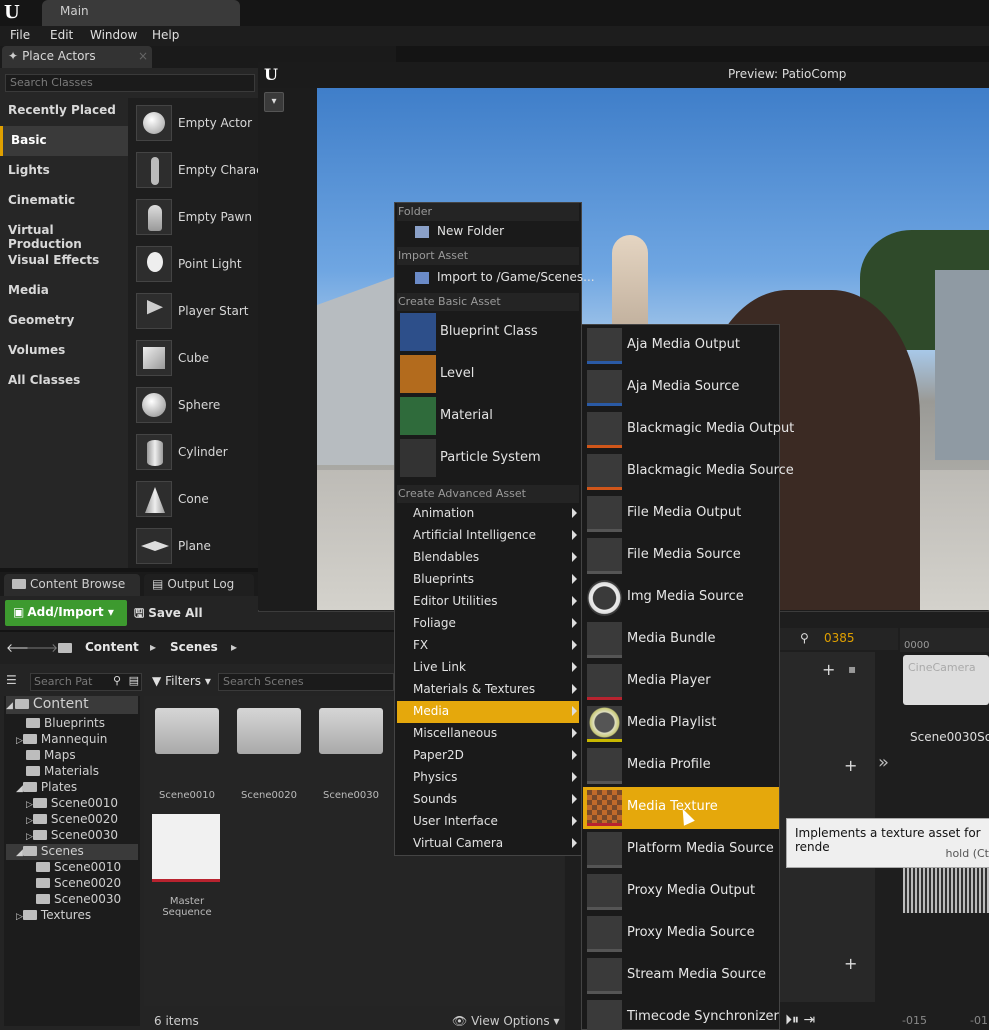 This screenshot has height=1030, width=989. Describe the element at coordinates (197, 217) in the screenshot. I see `actor-empty-pawn: Empty Pawn` at that location.